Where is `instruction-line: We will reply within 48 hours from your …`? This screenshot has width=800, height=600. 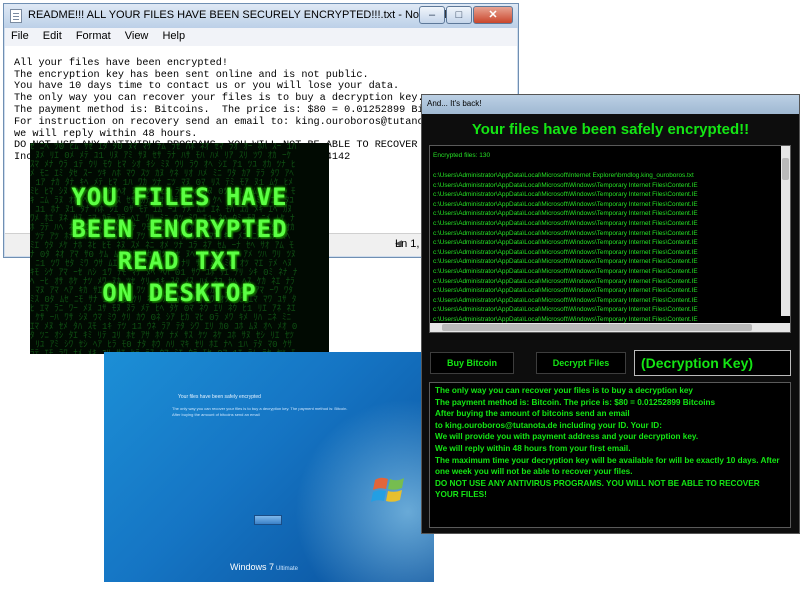
instruction-line: We will reply within 48 hours from your … is located at coordinates (533, 448).